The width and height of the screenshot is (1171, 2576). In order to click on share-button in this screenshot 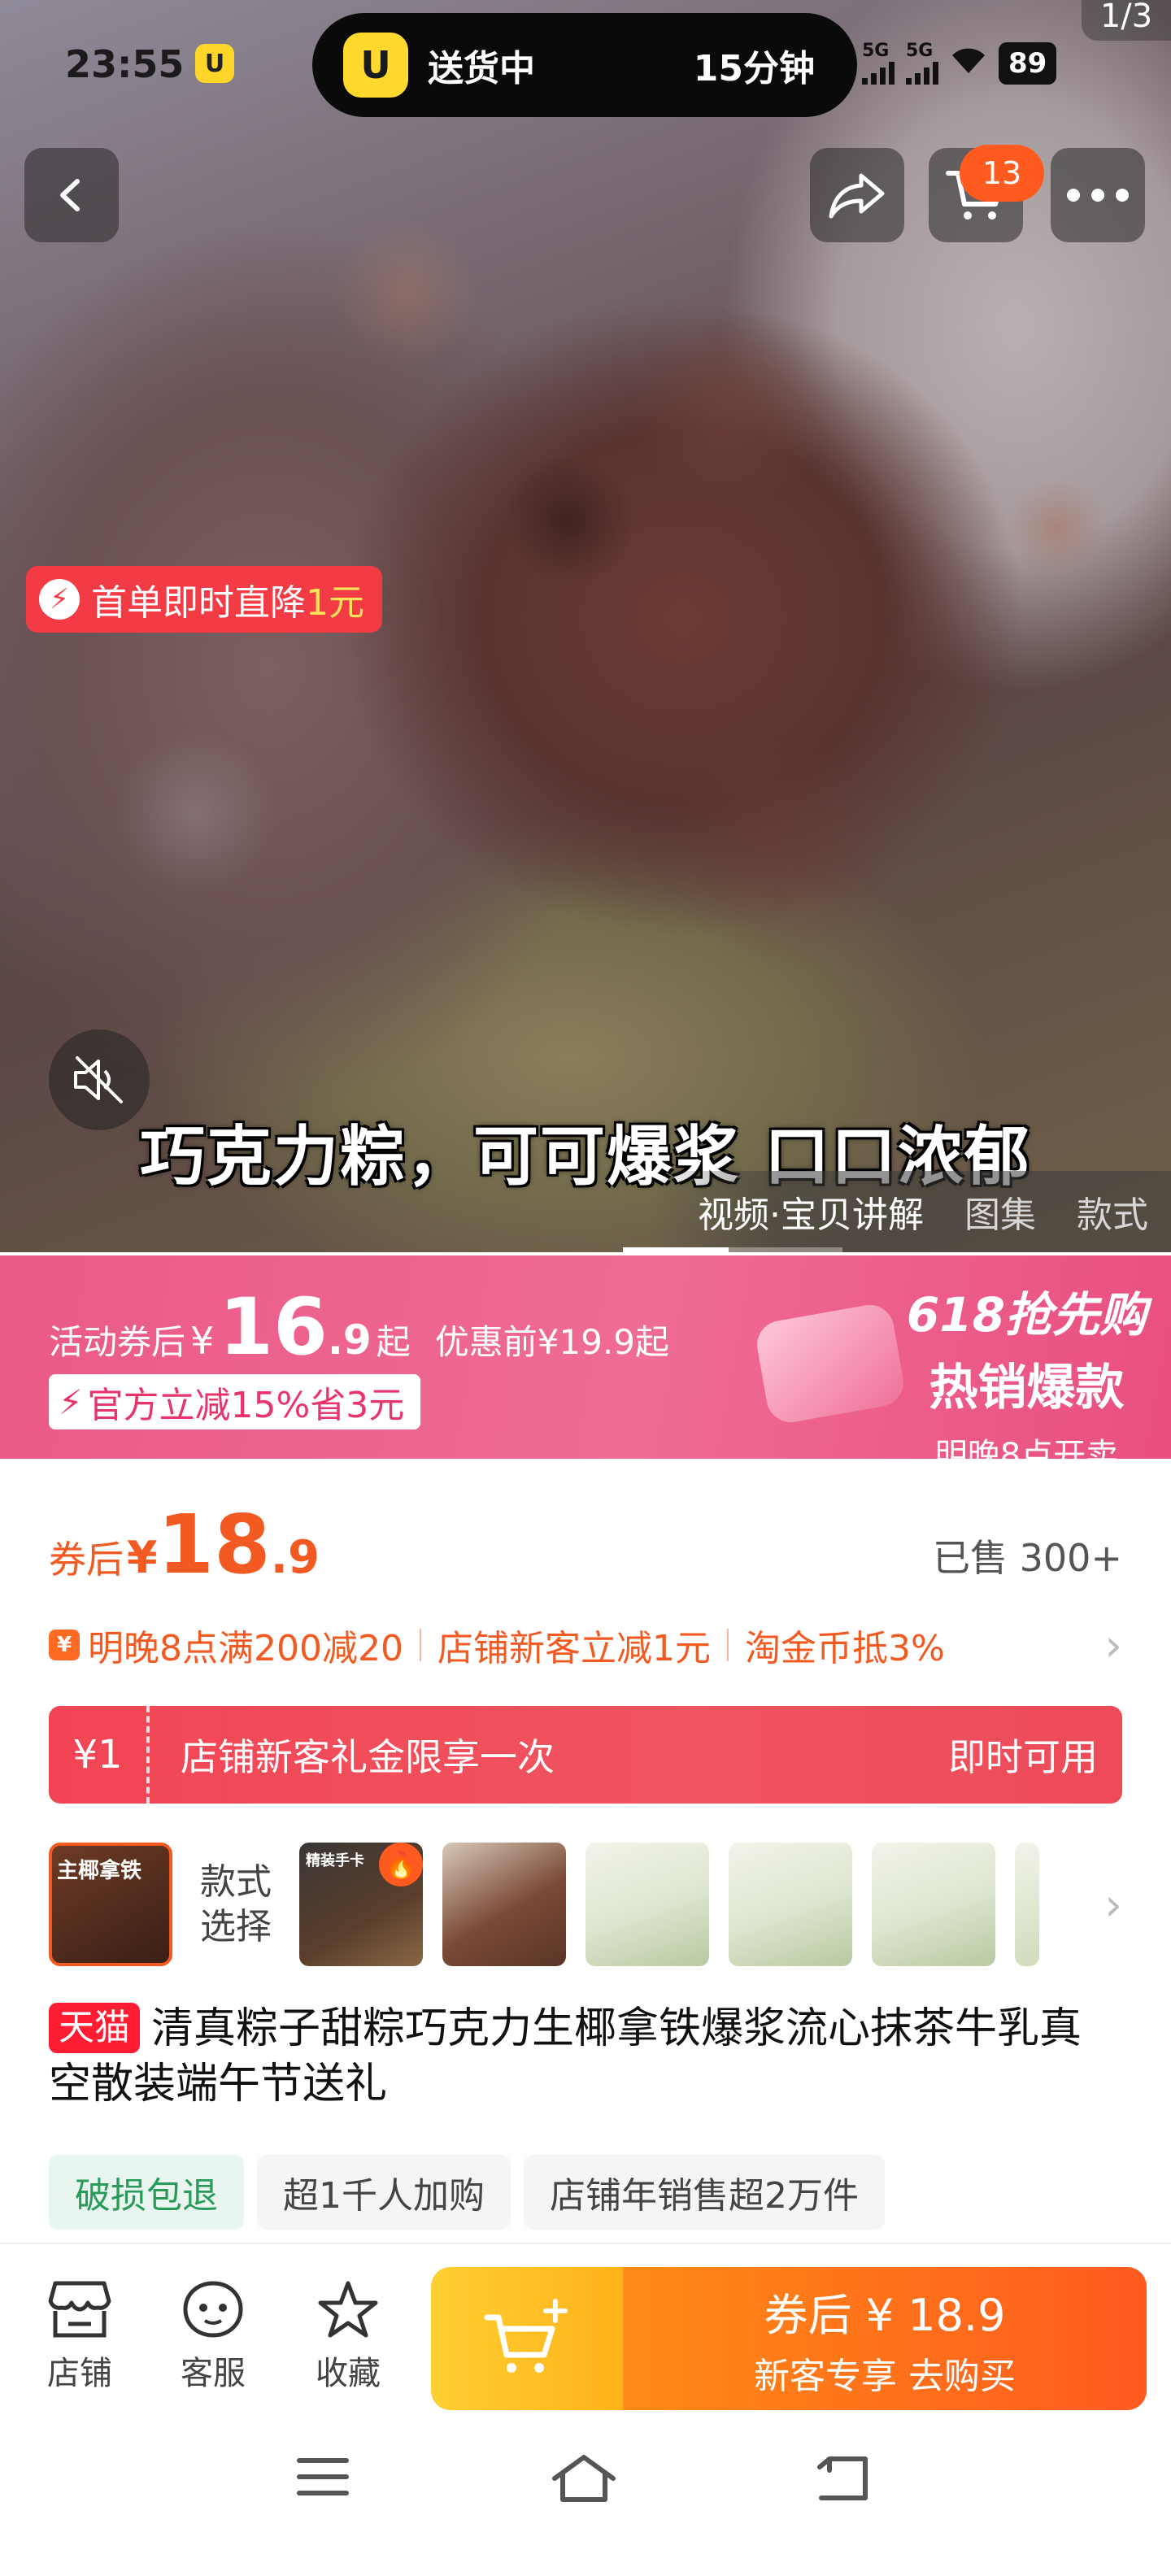, I will do `click(857, 195)`.